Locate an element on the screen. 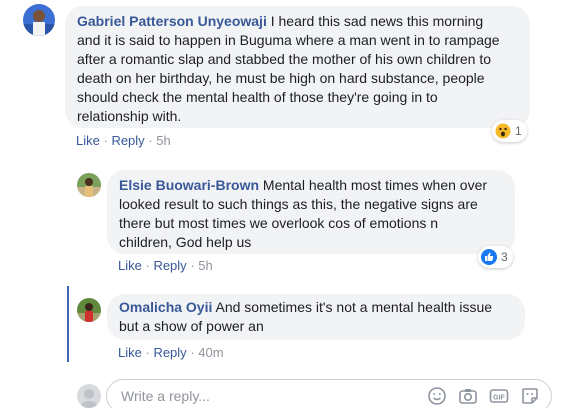 This screenshot has height=408, width=574. current-user-avatar is located at coordinates (89, 396).